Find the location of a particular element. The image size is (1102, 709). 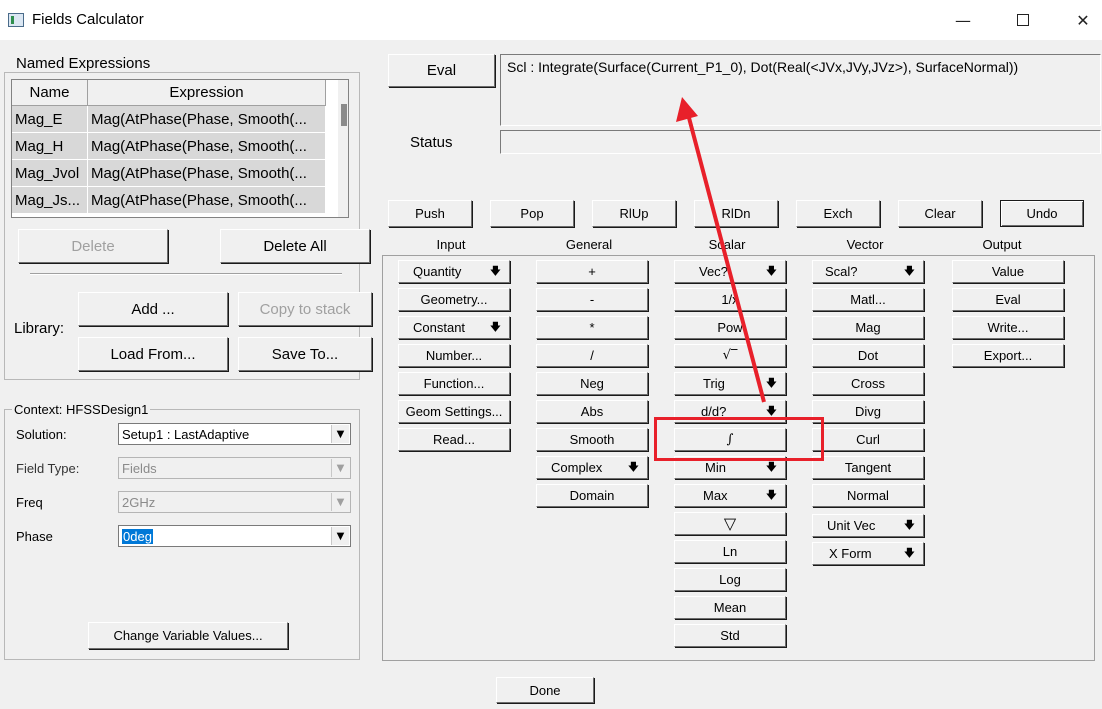

abs-button: Abs is located at coordinates (592, 411).